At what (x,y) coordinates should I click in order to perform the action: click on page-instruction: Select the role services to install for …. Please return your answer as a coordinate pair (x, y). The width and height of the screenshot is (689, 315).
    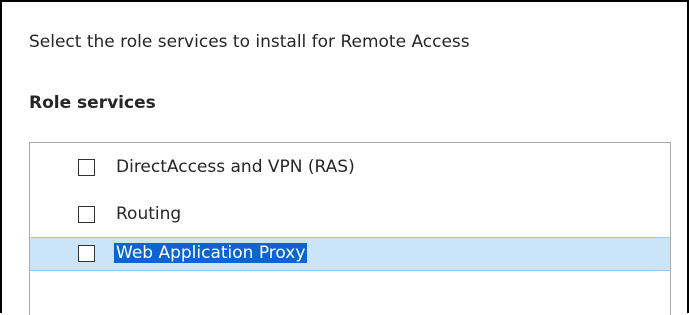
    Looking at the image, I should click on (249, 42).